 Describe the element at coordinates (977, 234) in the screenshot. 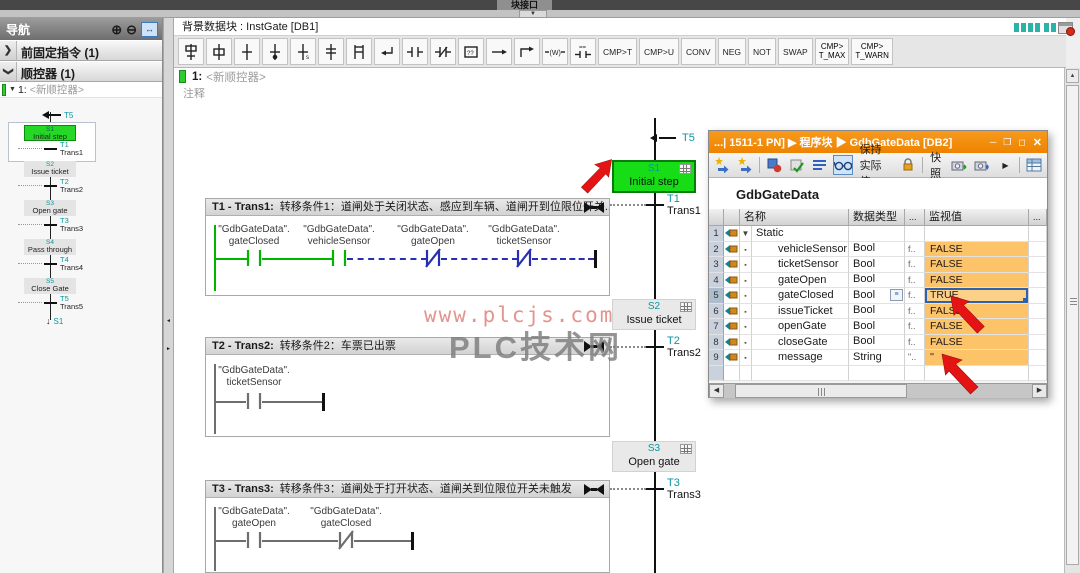

I see `monitor-value` at that location.